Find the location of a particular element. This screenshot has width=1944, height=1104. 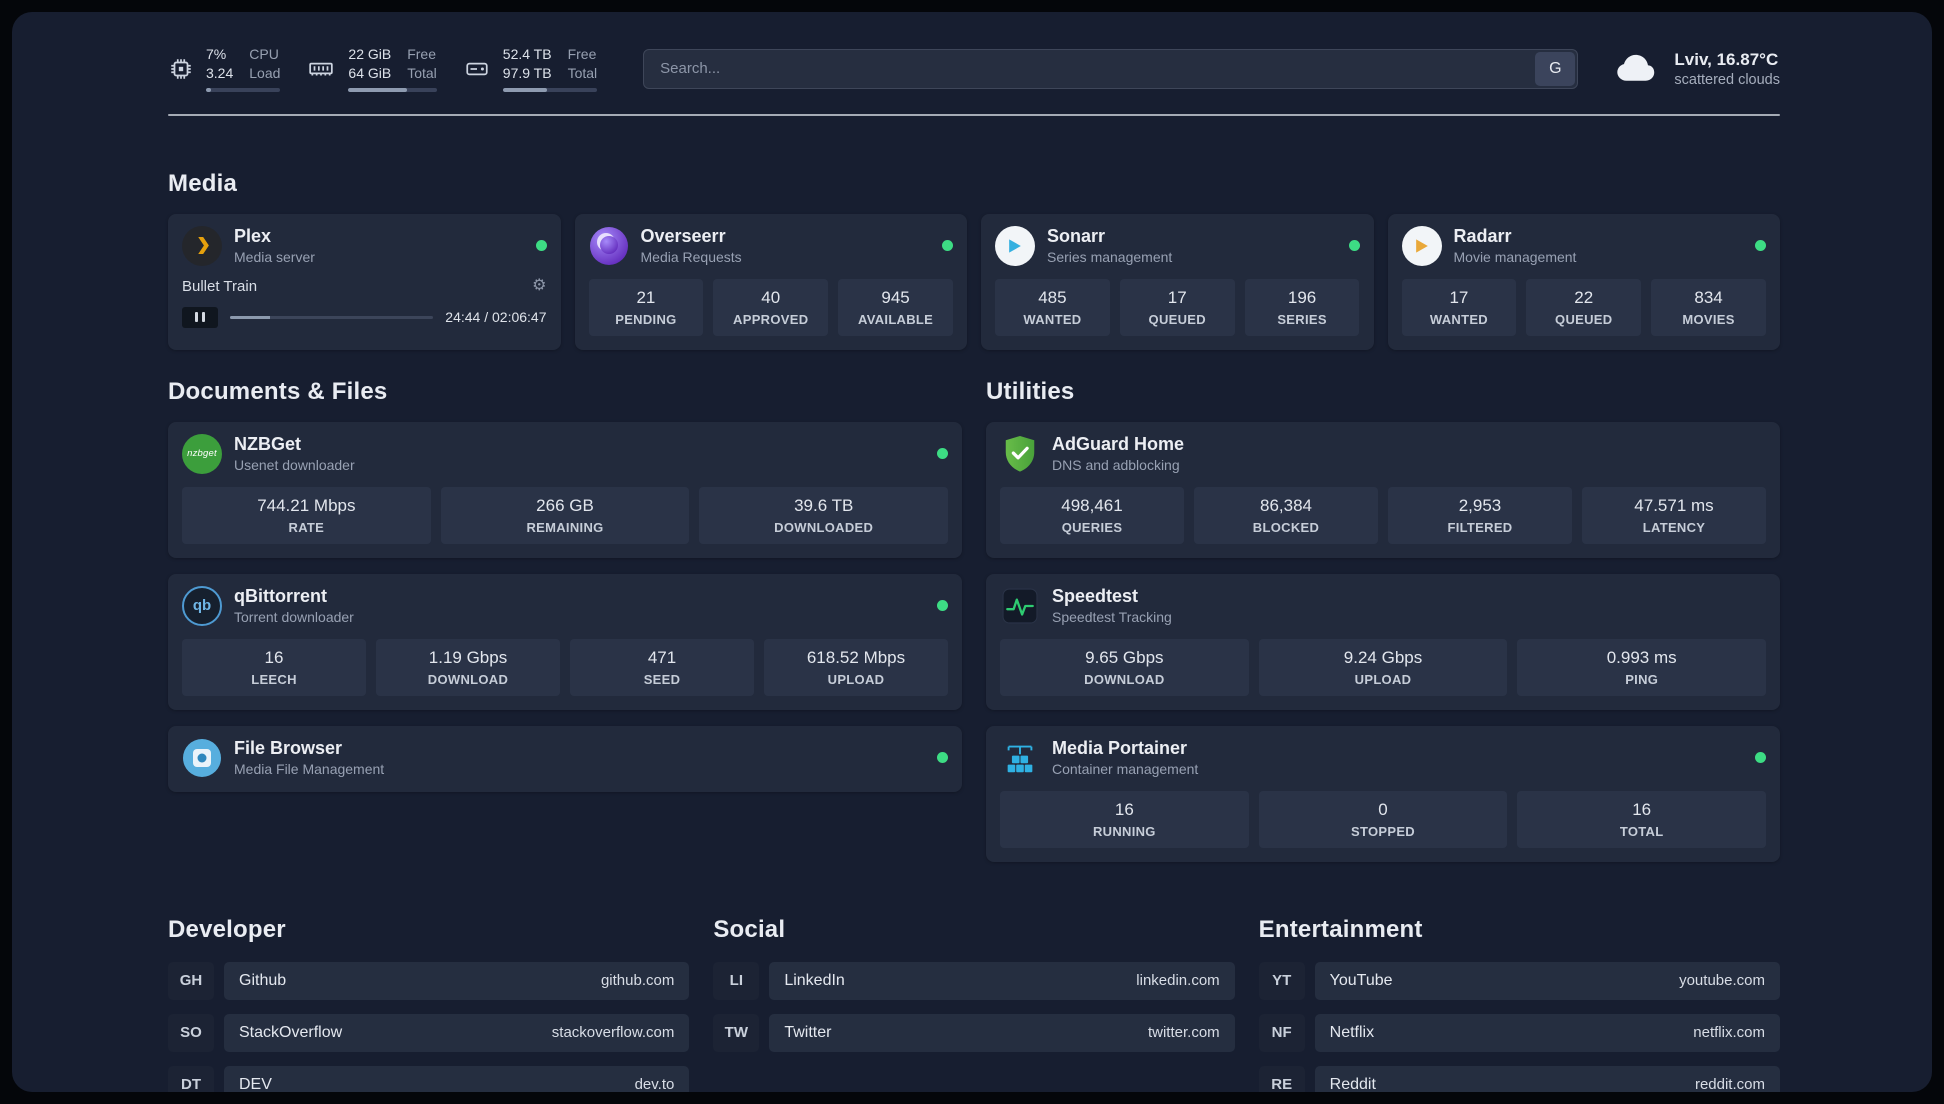

cpu-load-value: 3.24 is located at coordinates (220, 72).